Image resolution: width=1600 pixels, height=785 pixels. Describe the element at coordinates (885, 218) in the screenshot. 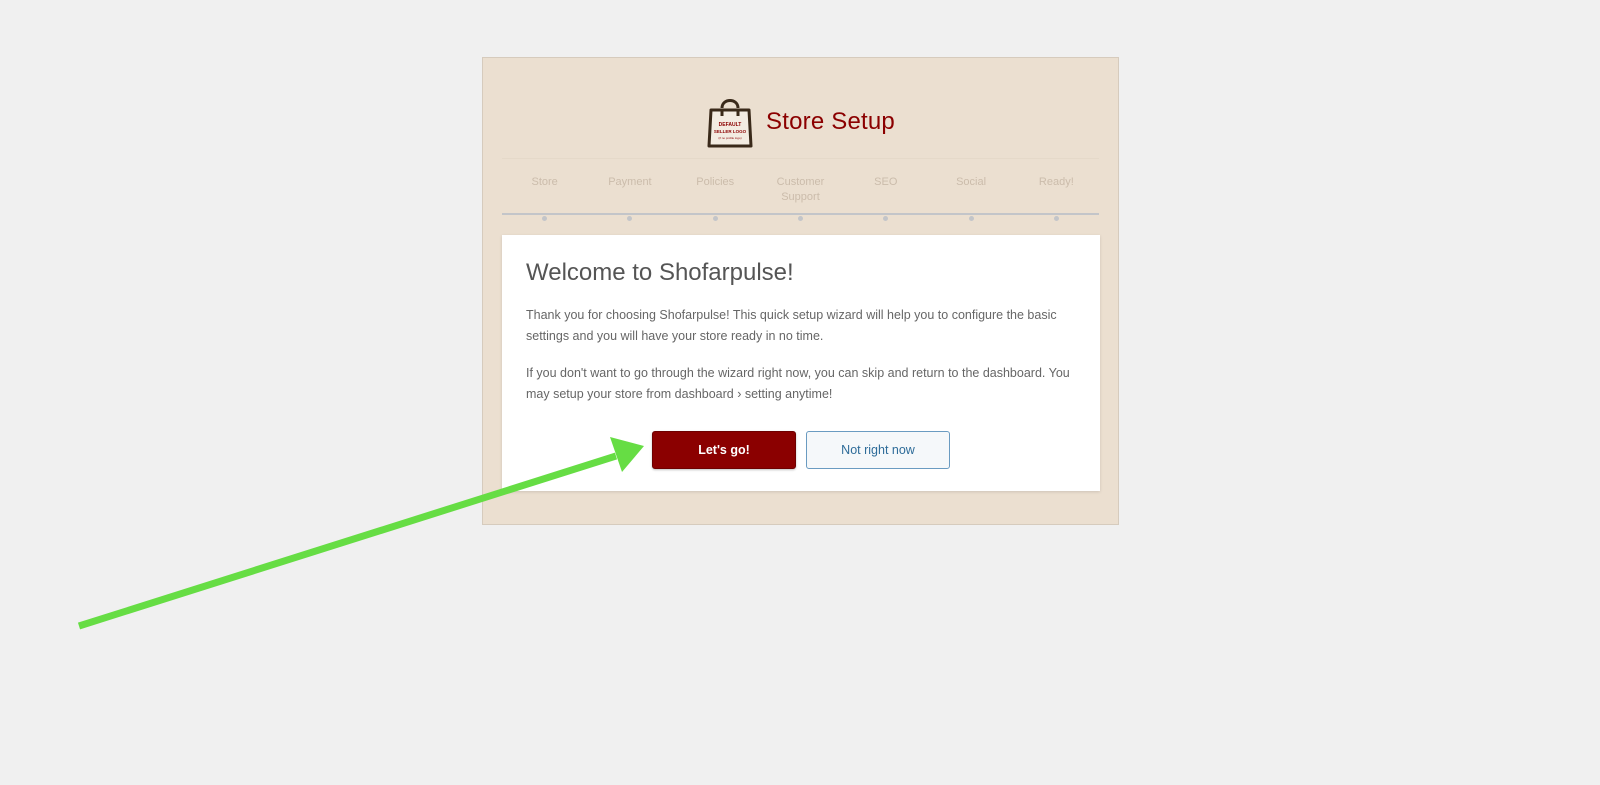

I see `step-dot-seo` at that location.